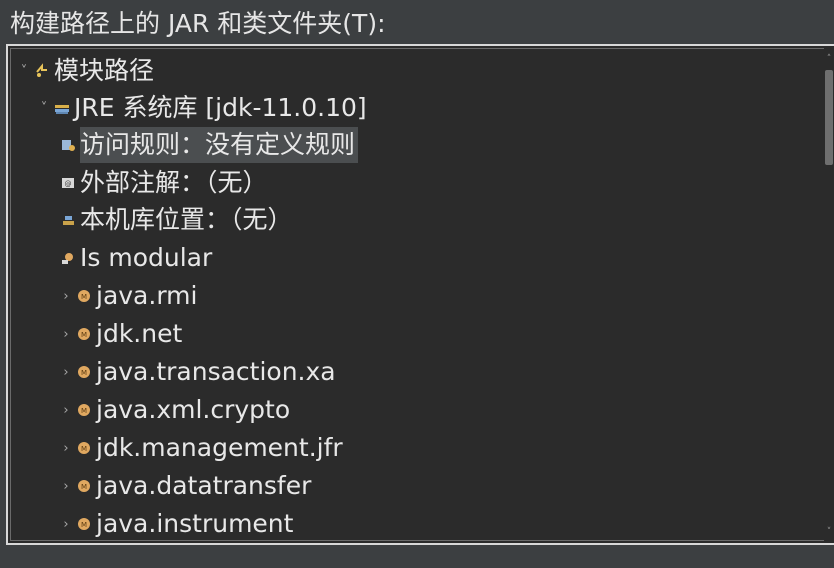  Describe the element at coordinates (198, 23) in the screenshot. I see `build-path-label: 构建路径上的 JAR 和类文件夹(T):` at that location.